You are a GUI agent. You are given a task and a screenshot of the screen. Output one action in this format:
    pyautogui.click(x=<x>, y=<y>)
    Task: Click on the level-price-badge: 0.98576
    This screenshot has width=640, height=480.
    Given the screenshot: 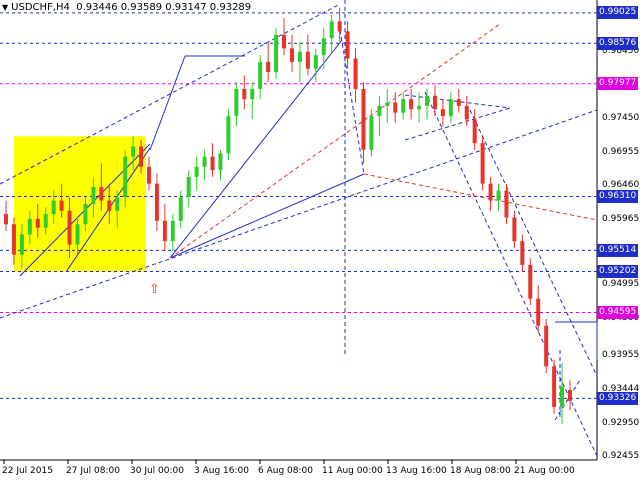 What is the action you would take?
    pyautogui.click(x=617, y=43)
    